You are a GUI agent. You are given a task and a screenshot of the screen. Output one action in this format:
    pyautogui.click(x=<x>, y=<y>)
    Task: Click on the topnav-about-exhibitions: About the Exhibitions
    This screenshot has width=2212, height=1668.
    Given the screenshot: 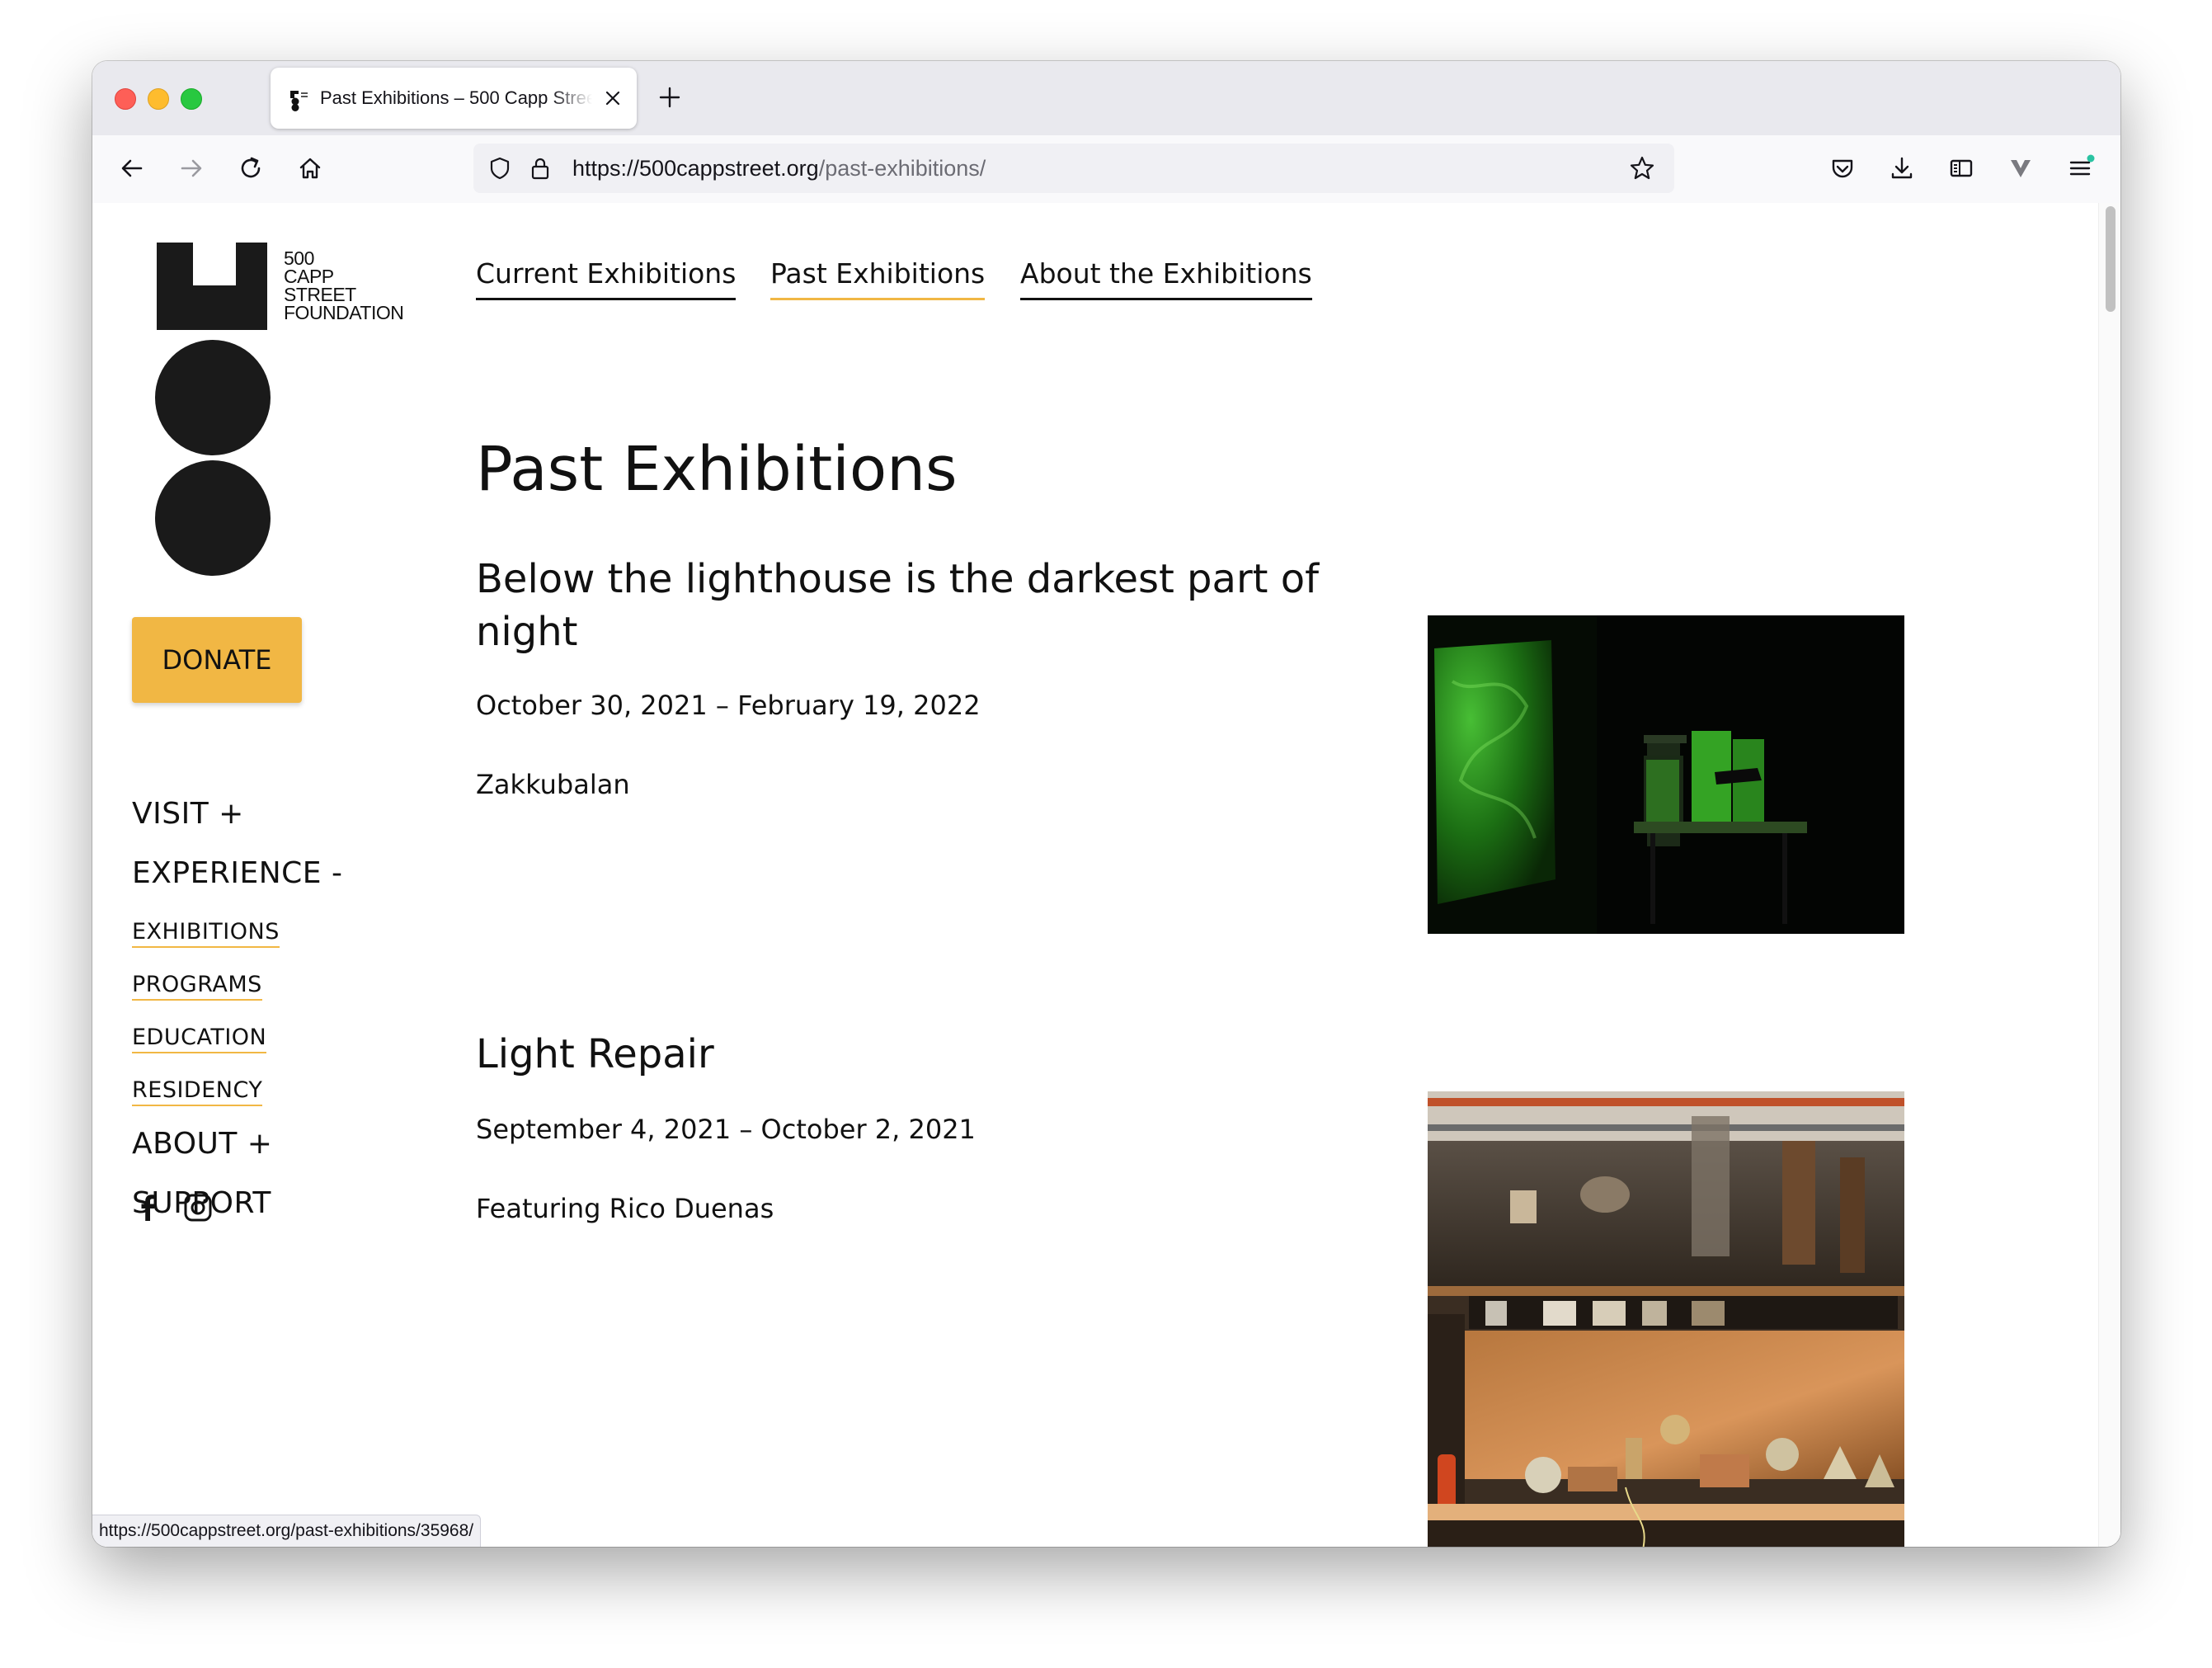 What is the action you would take?
    pyautogui.click(x=1166, y=278)
    